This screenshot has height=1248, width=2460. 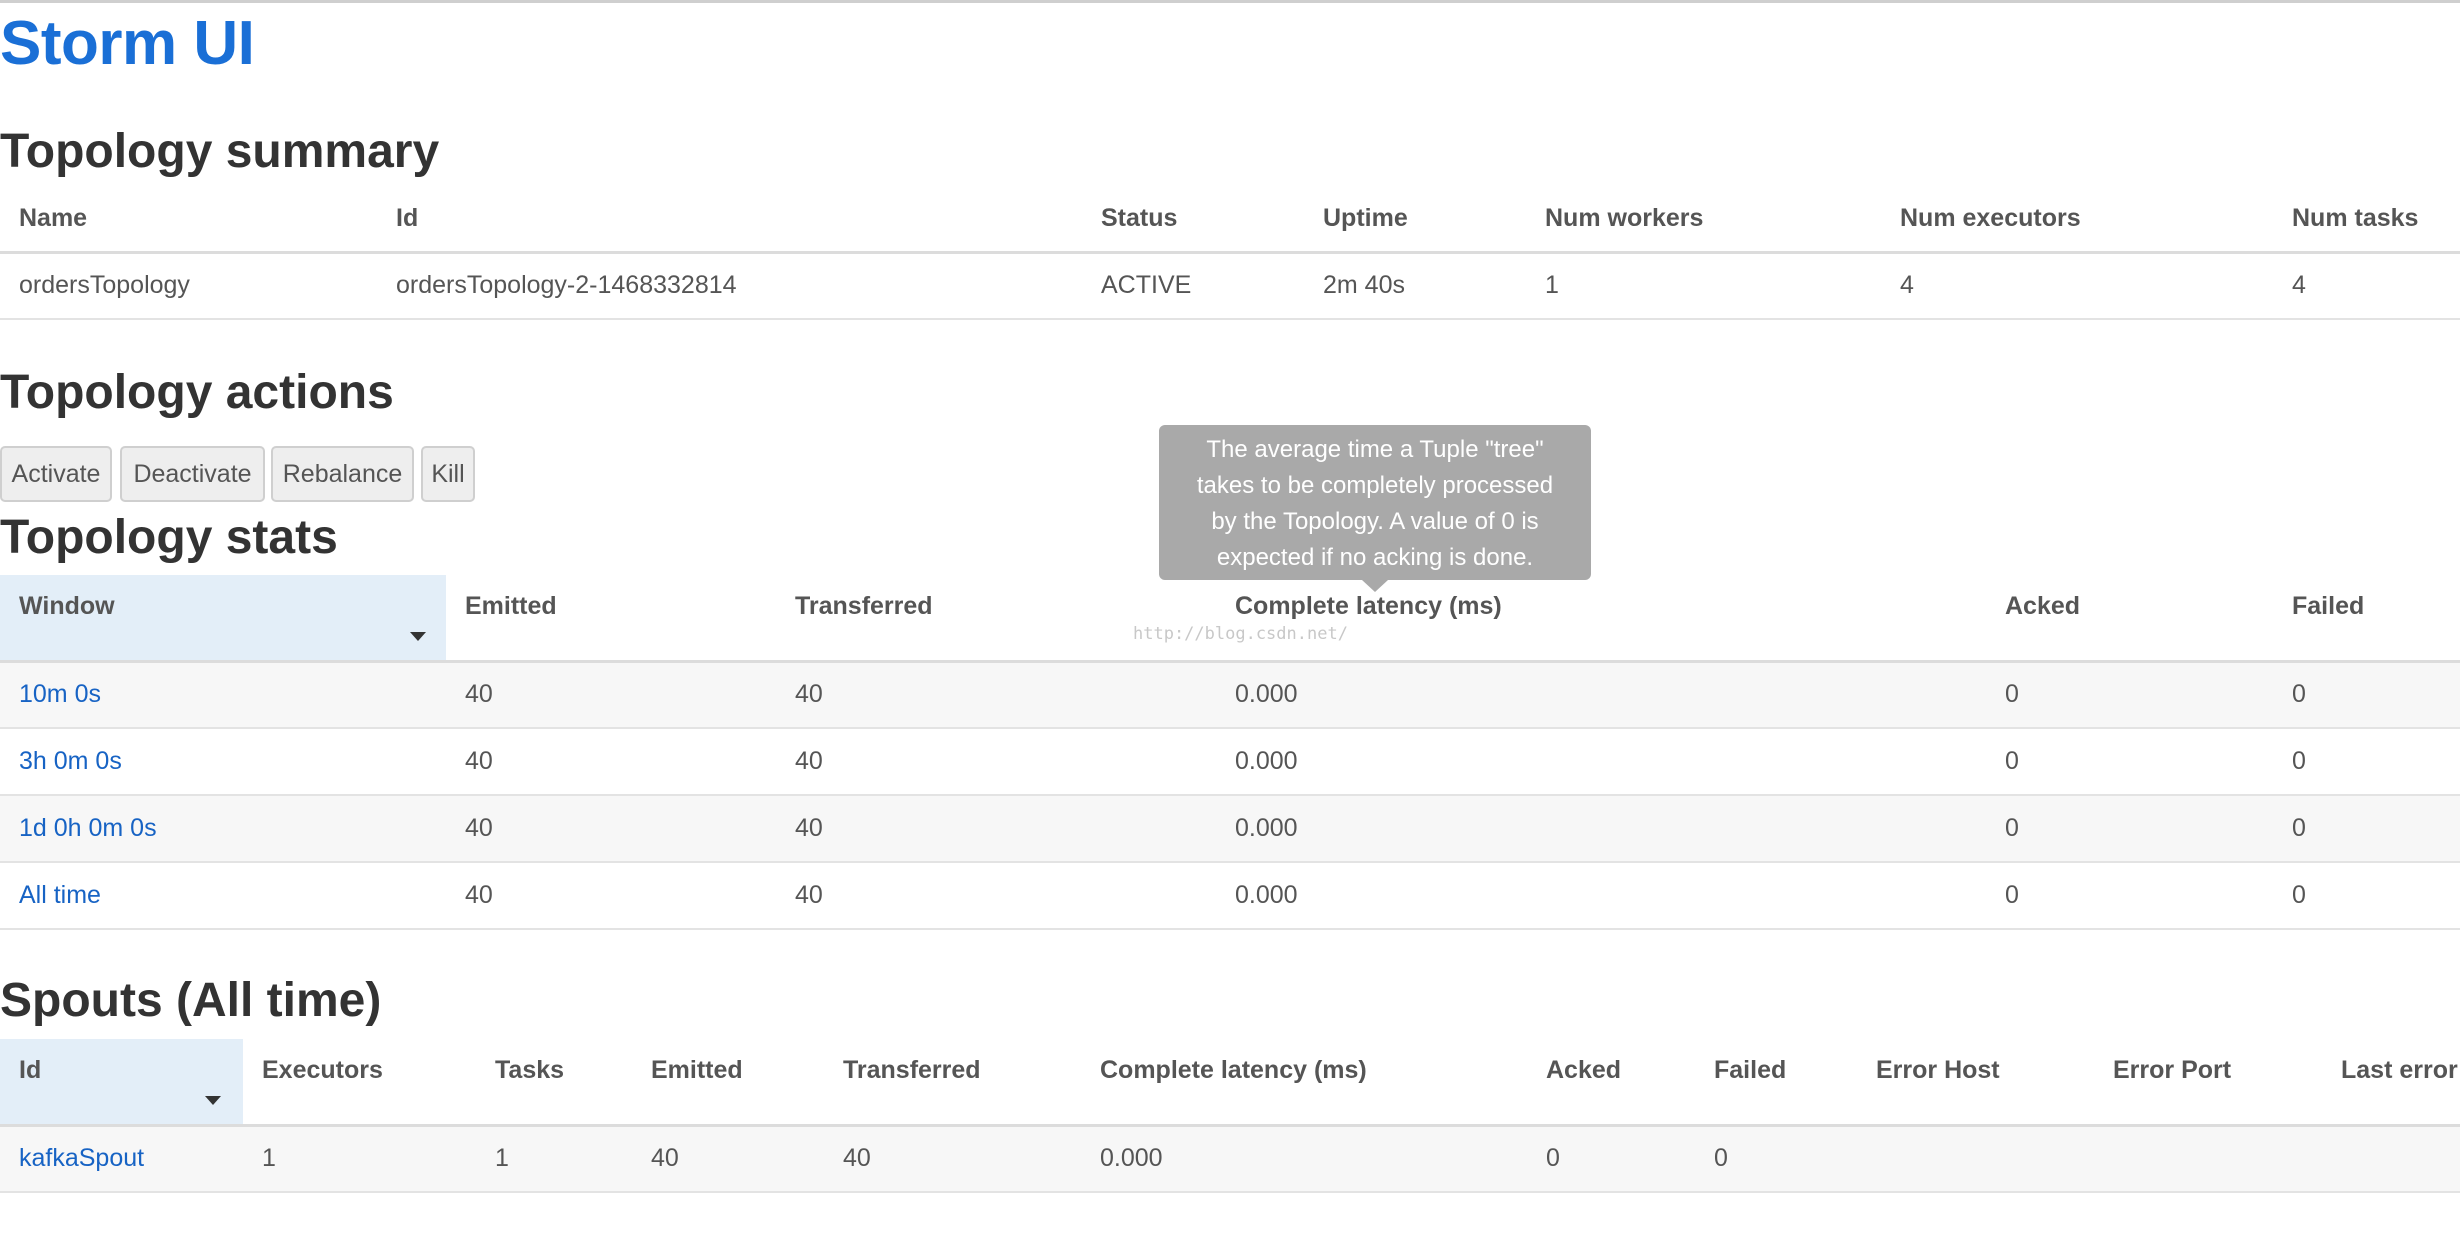 What do you see at coordinates (220, 151) in the screenshot?
I see `topology-summary-heading: Topology summary` at bounding box center [220, 151].